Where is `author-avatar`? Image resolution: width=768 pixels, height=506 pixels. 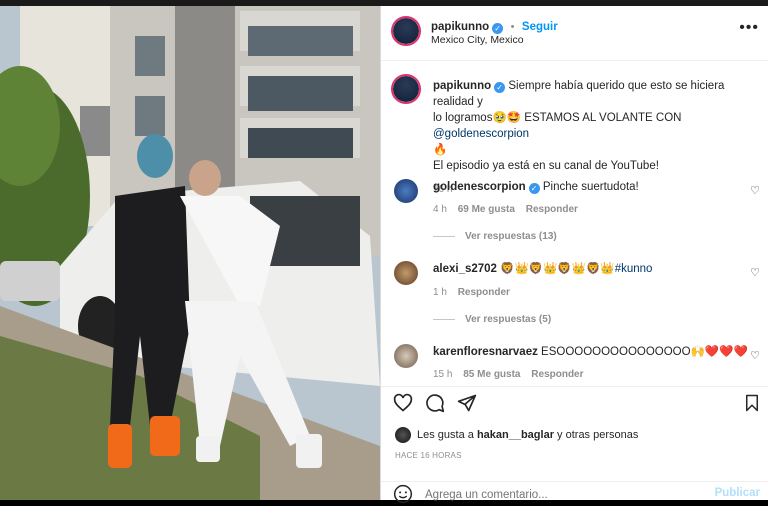 author-avatar is located at coordinates (406, 31).